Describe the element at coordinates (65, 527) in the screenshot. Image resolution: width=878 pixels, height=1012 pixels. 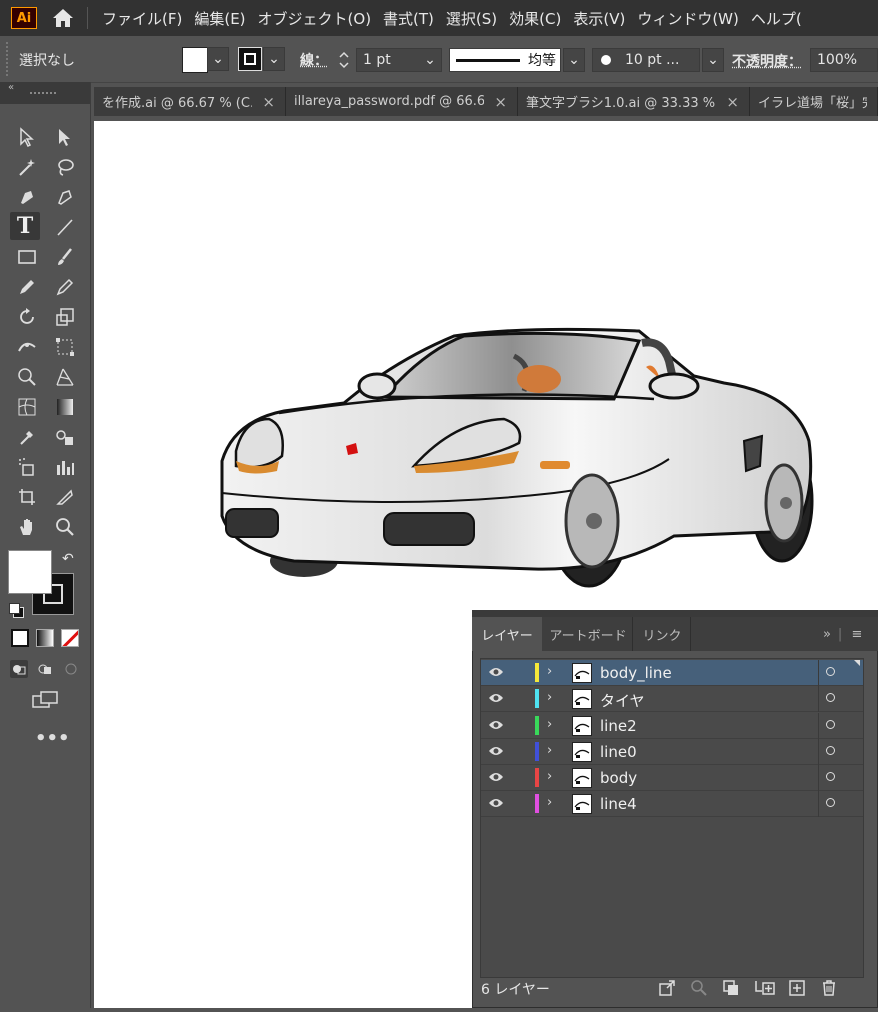
I see `zoom-tool-icon` at that location.